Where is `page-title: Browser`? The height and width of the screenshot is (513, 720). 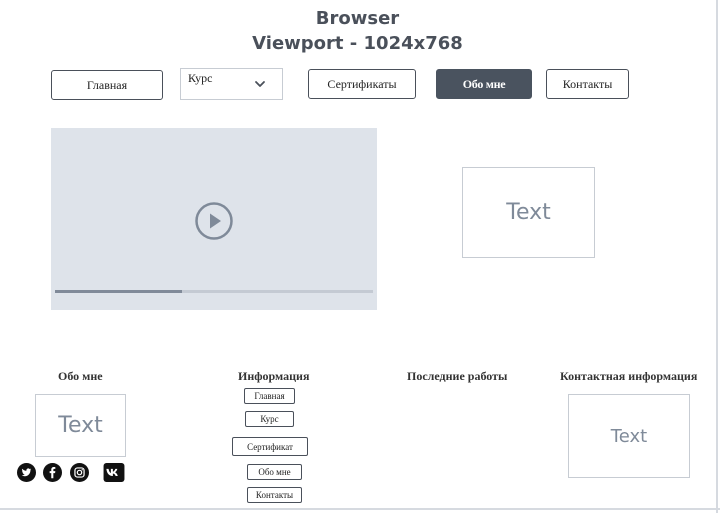 page-title: Browser is located at coordinates (357, 18).